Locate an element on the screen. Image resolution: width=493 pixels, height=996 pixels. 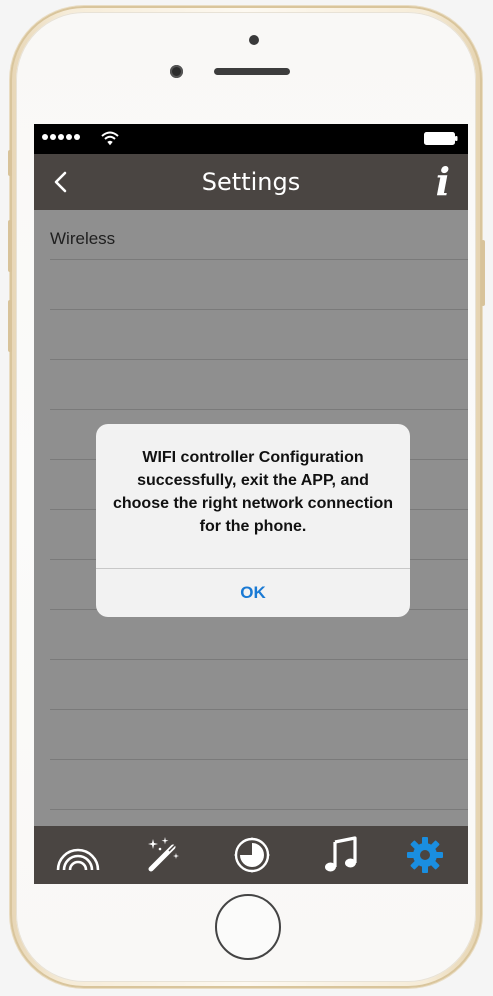
tab-music is located at coordinates (341, 855).